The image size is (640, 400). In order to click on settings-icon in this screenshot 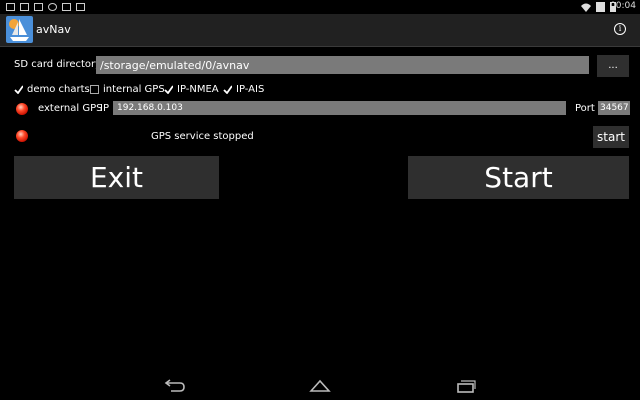, I will do `click(52, 7)`.